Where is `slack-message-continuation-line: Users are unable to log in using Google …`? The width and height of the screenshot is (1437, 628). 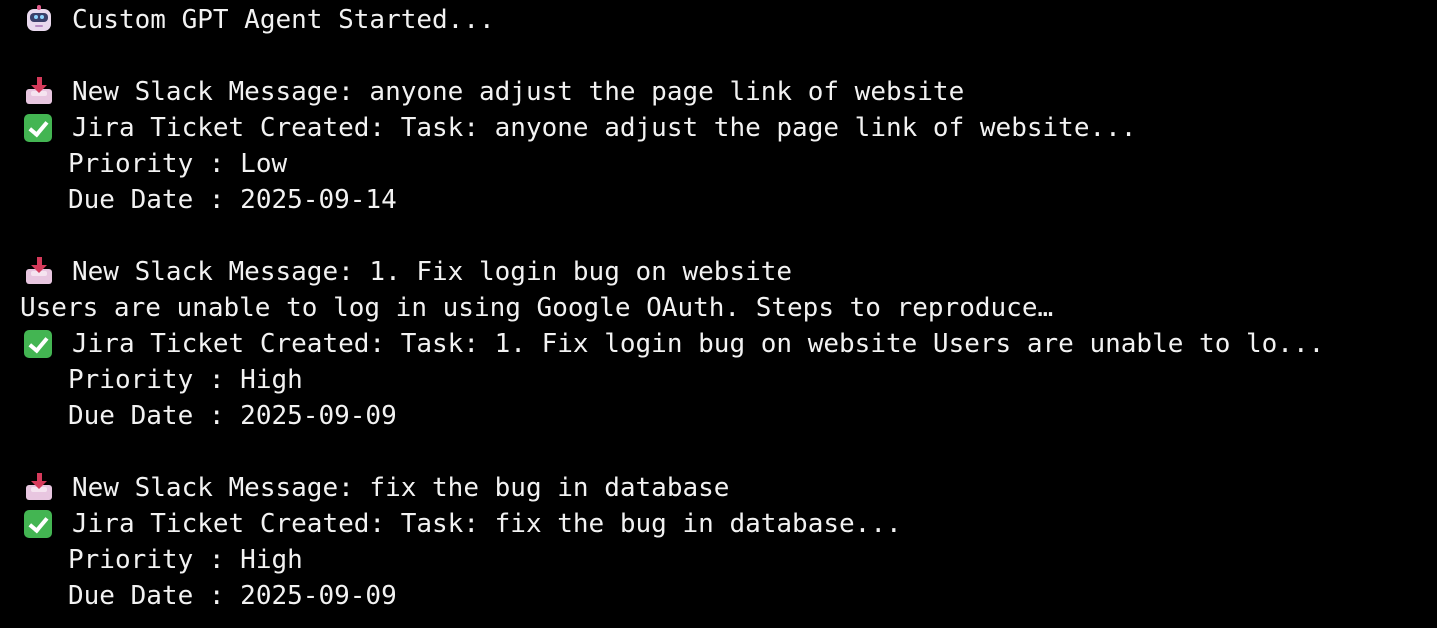 slack-message-continuation-line: Users are unable to log in using Google … is located at coordinates (718, 308).